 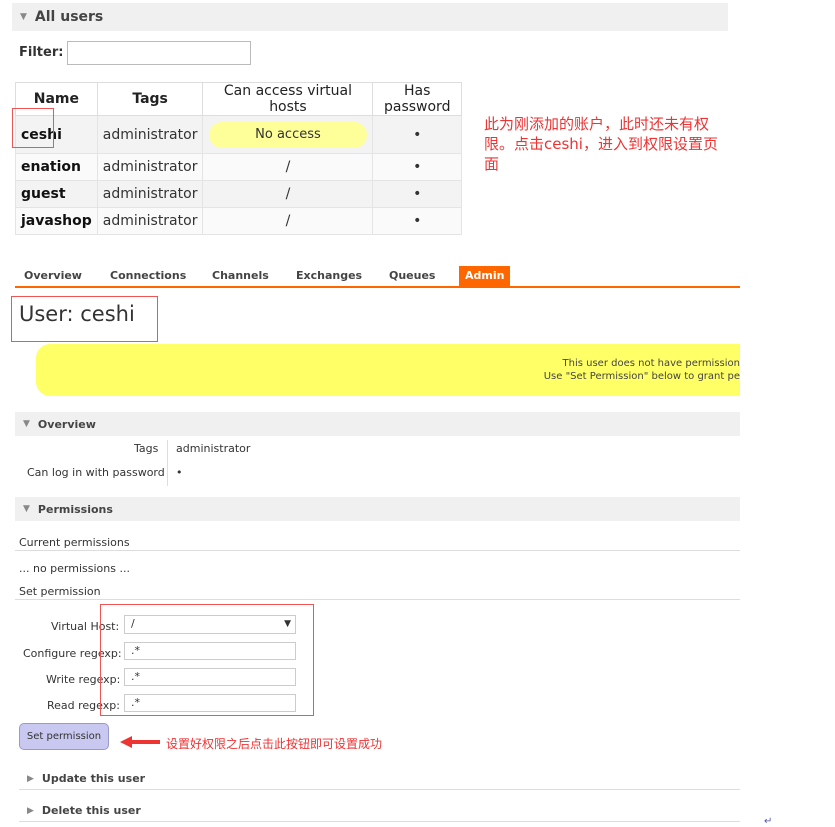 I want to click on nav-underline, so click(x=377, y=287).